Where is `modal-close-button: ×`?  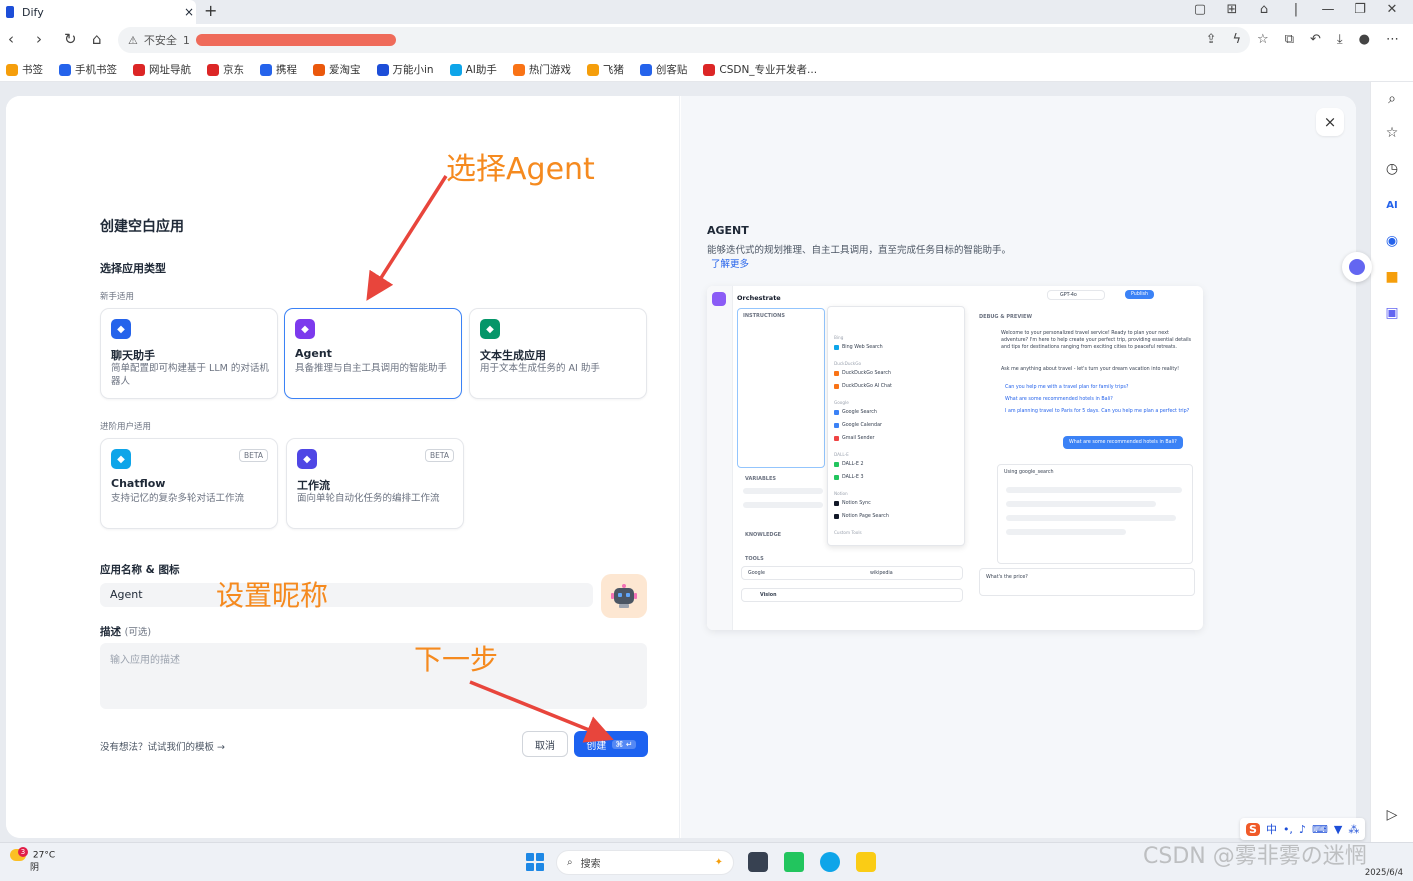 modal-close-button: × is located at coordinates (1330, 122).